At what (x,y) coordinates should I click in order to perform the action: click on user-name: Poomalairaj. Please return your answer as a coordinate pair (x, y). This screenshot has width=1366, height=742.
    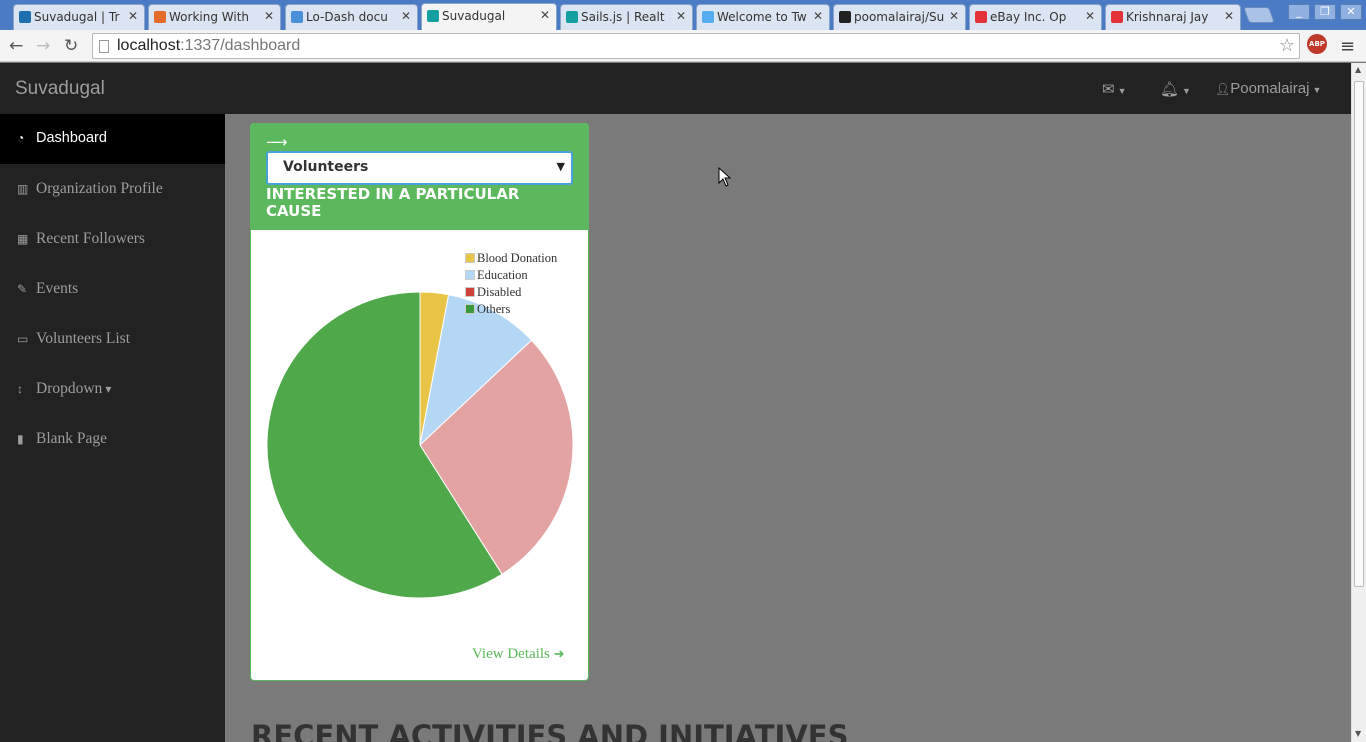
    Looking at the image, I should click on (1270, 88).